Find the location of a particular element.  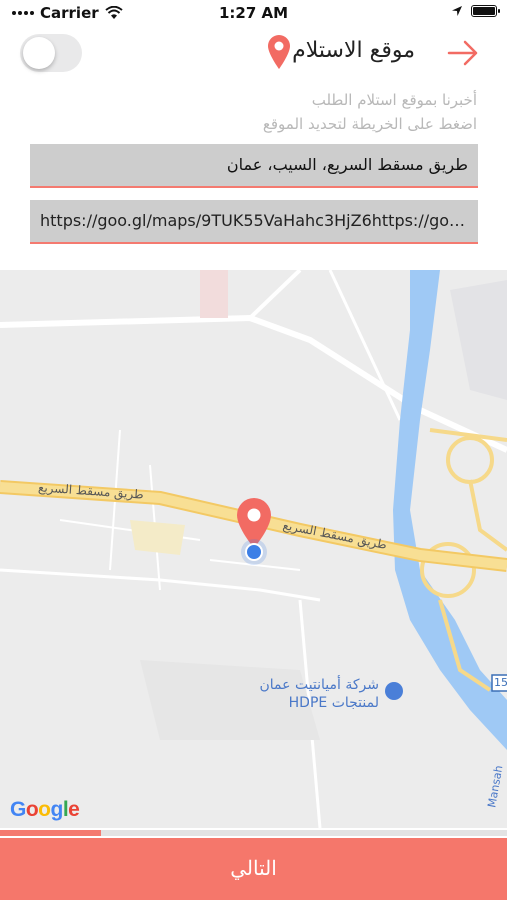

address-field: طريق مسقط السريع، السيب، عمان is located at coordinates (254, 166).